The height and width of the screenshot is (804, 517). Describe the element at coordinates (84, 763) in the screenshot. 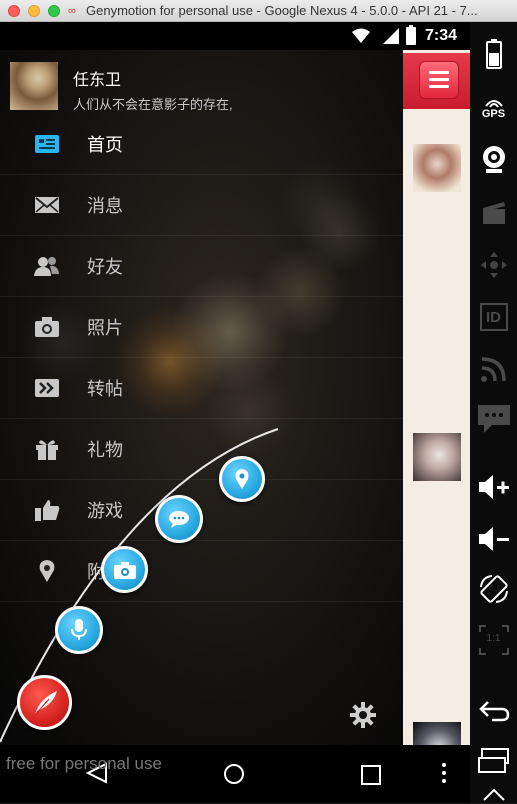

I see `watermark-text: free for personal use` at that location.